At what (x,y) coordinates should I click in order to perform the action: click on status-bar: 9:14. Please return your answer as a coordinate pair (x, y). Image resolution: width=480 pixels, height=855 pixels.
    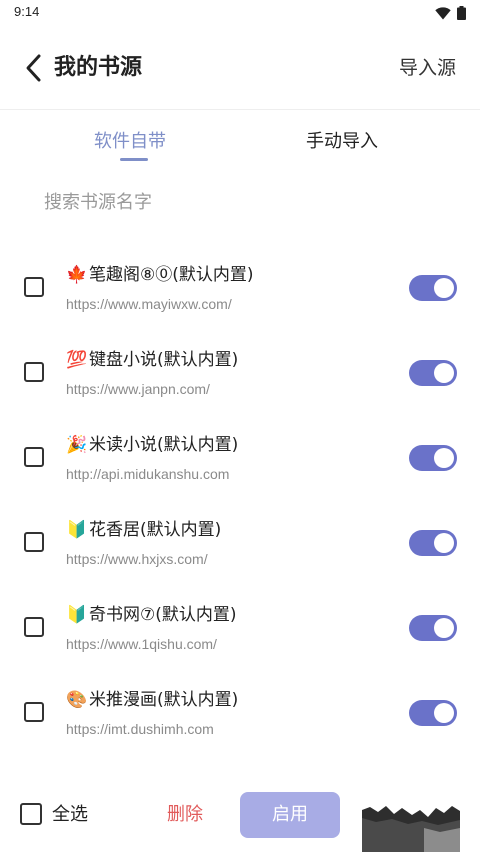
    Looking at the image, I should click on (240, 13).